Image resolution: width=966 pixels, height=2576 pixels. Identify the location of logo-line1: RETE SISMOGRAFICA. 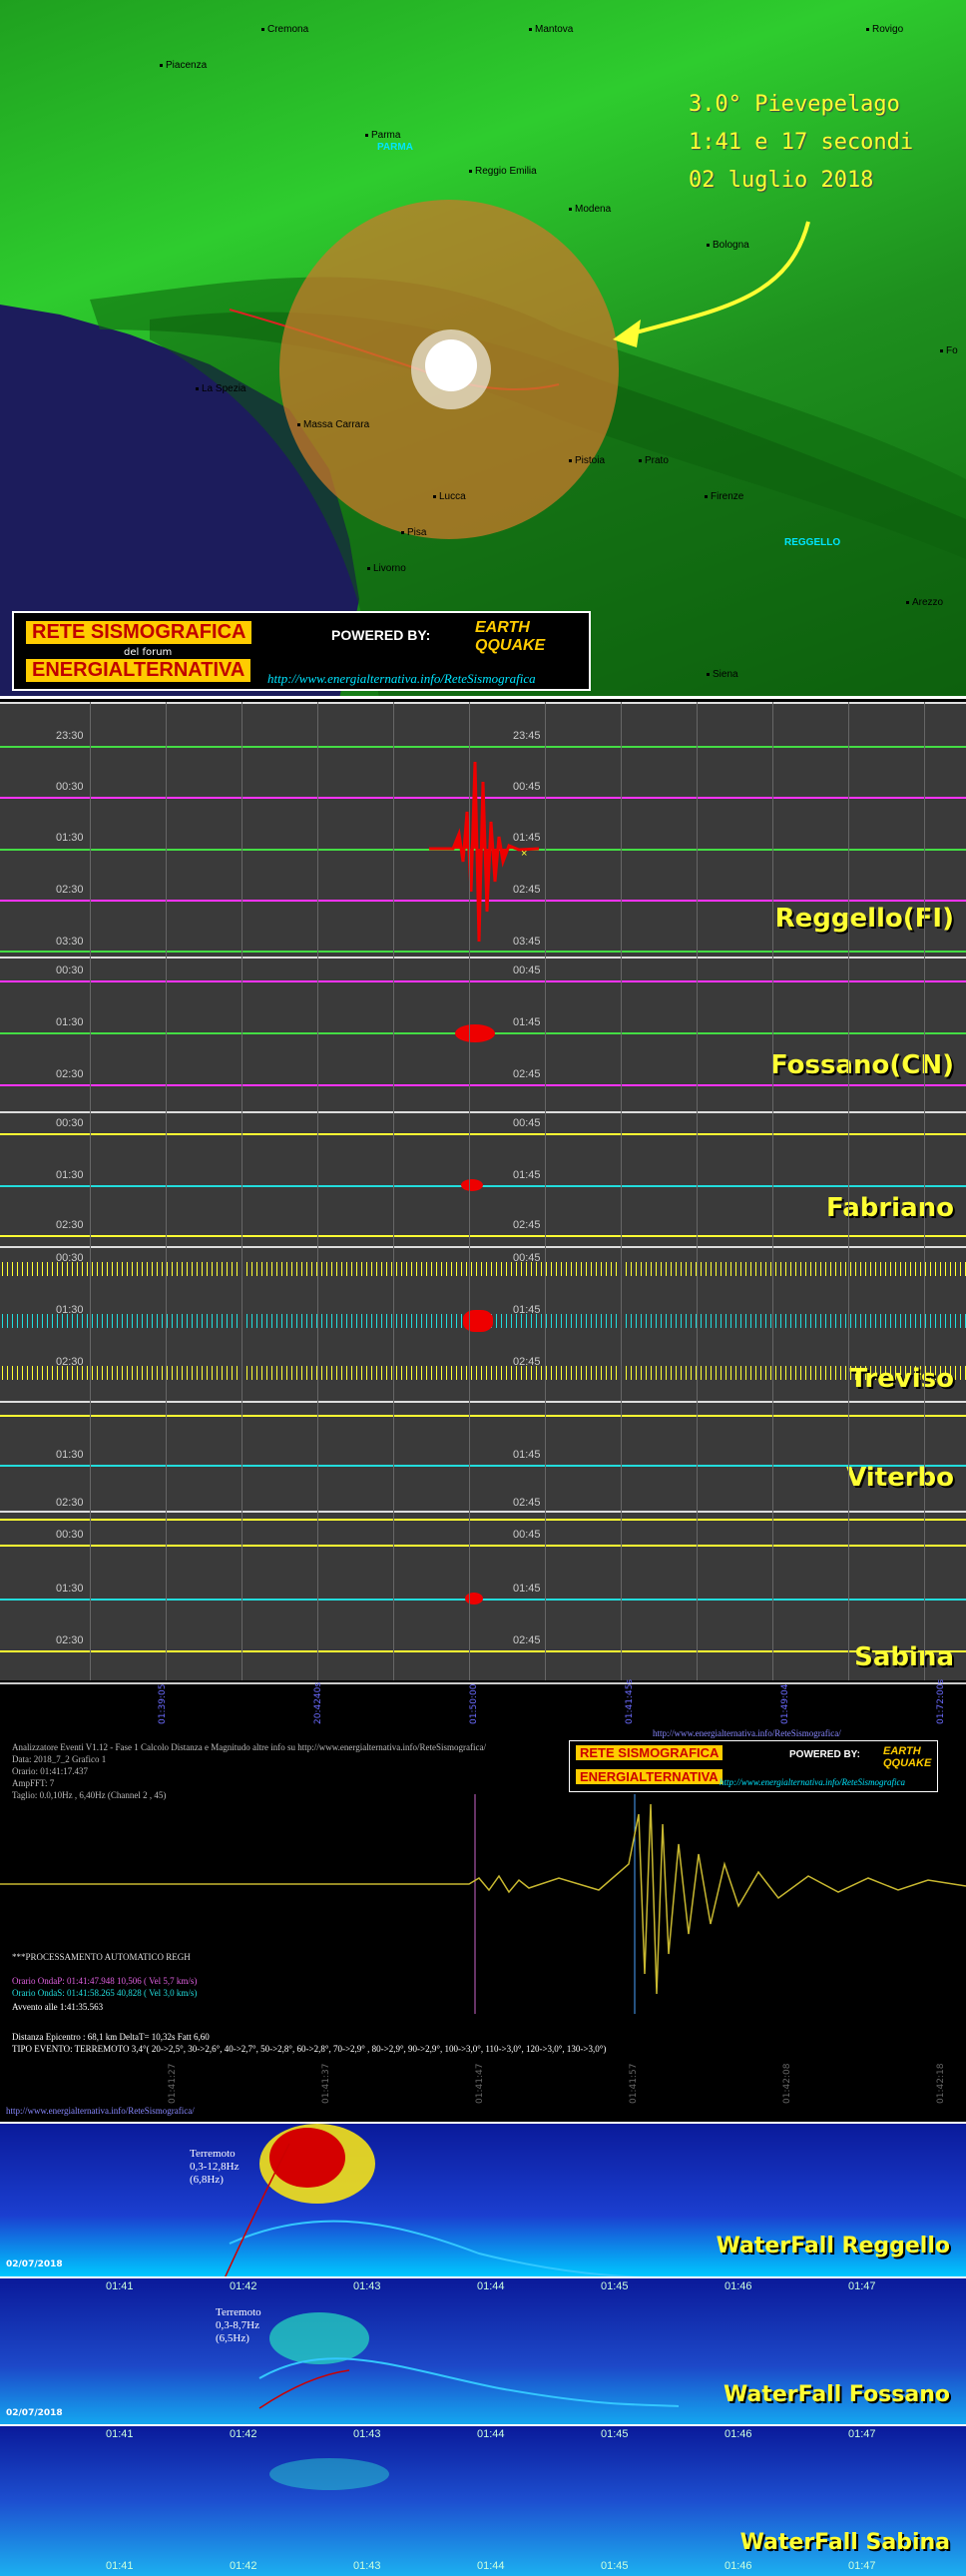
(139, 633).